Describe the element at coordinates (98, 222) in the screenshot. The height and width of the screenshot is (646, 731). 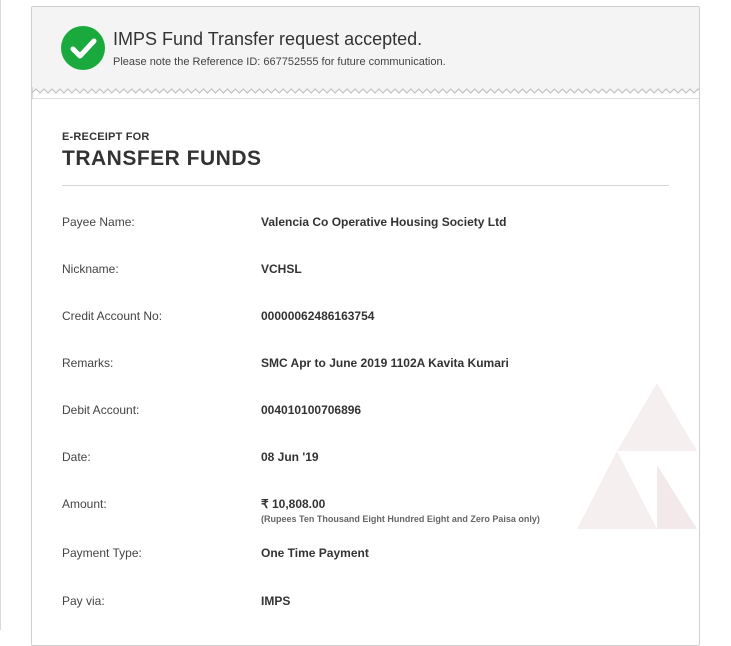
I see `payee-name-label: Payee Name:` at that location.